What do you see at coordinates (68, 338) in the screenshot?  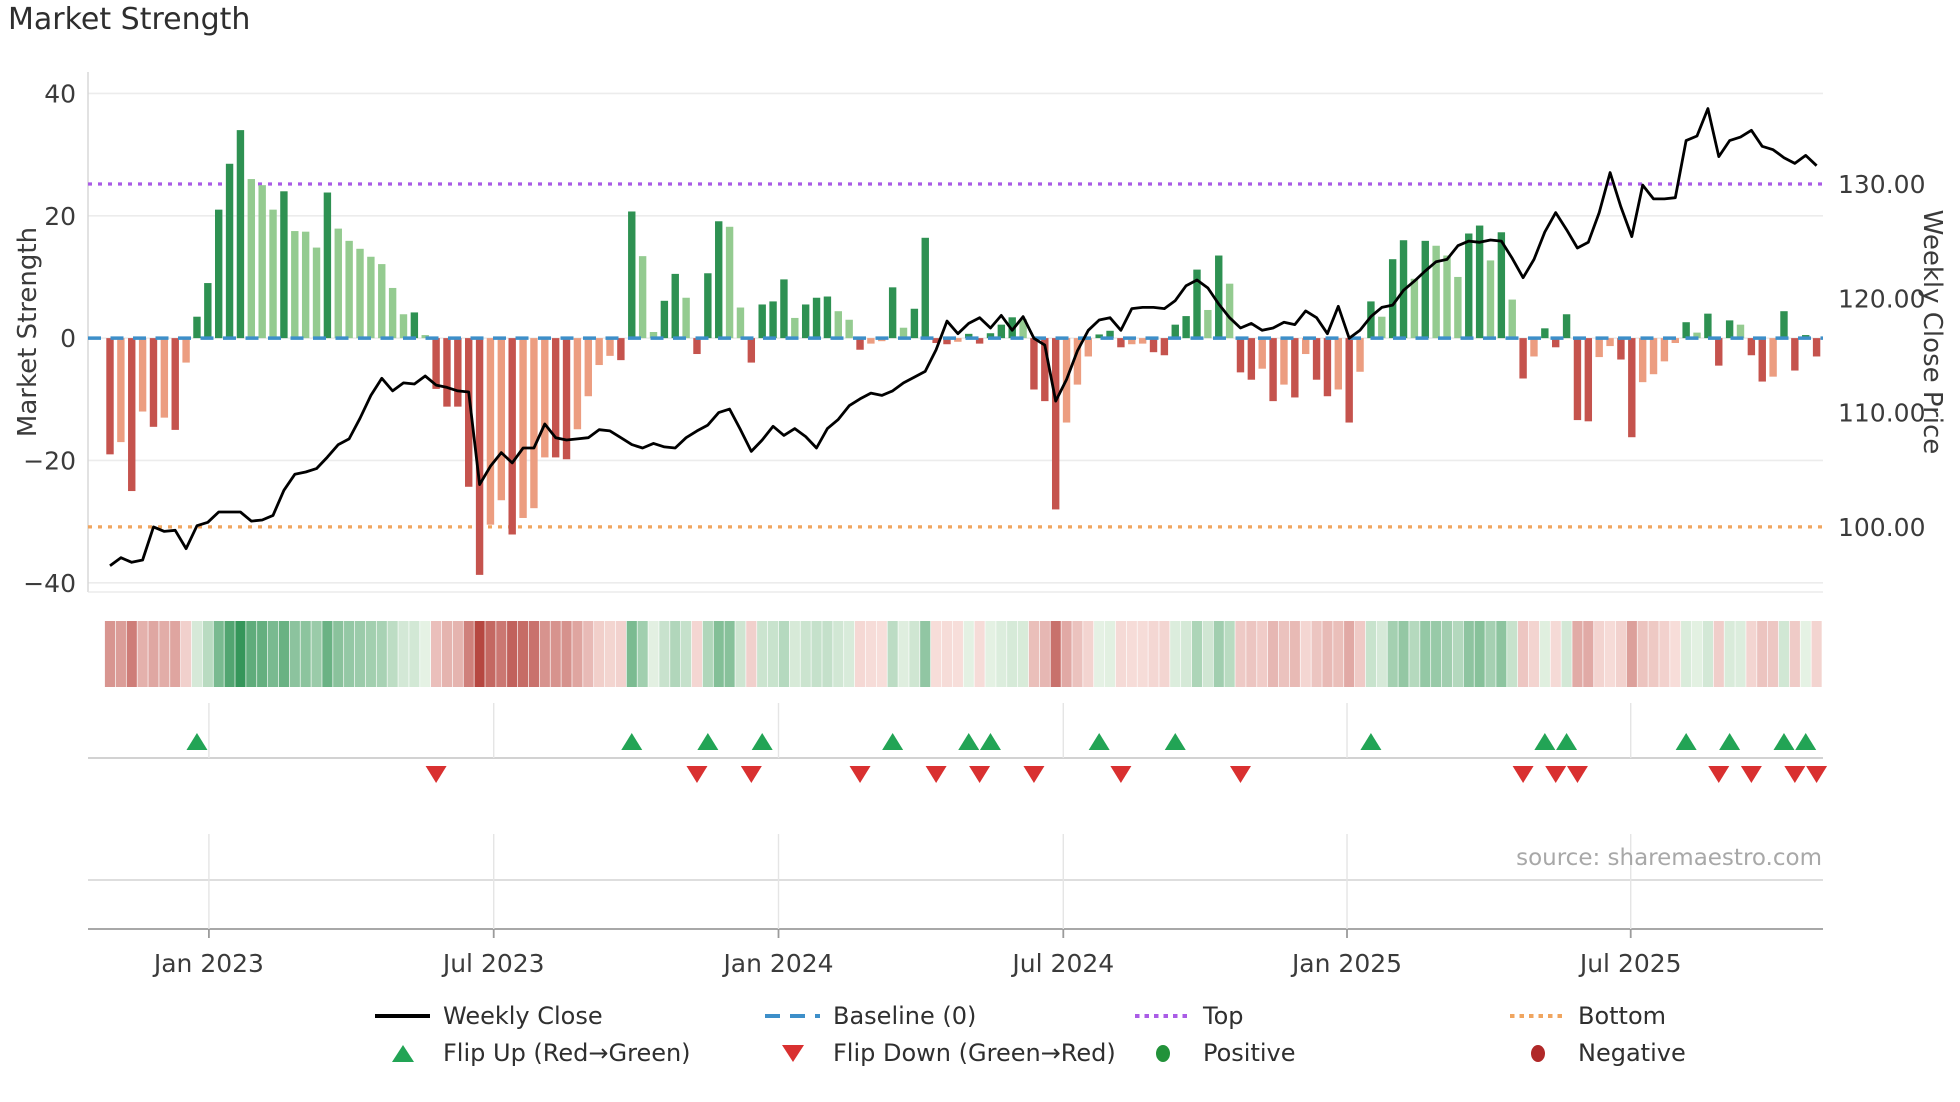 I see `left-axis-tick: 0` at bounding box center [68, 338].